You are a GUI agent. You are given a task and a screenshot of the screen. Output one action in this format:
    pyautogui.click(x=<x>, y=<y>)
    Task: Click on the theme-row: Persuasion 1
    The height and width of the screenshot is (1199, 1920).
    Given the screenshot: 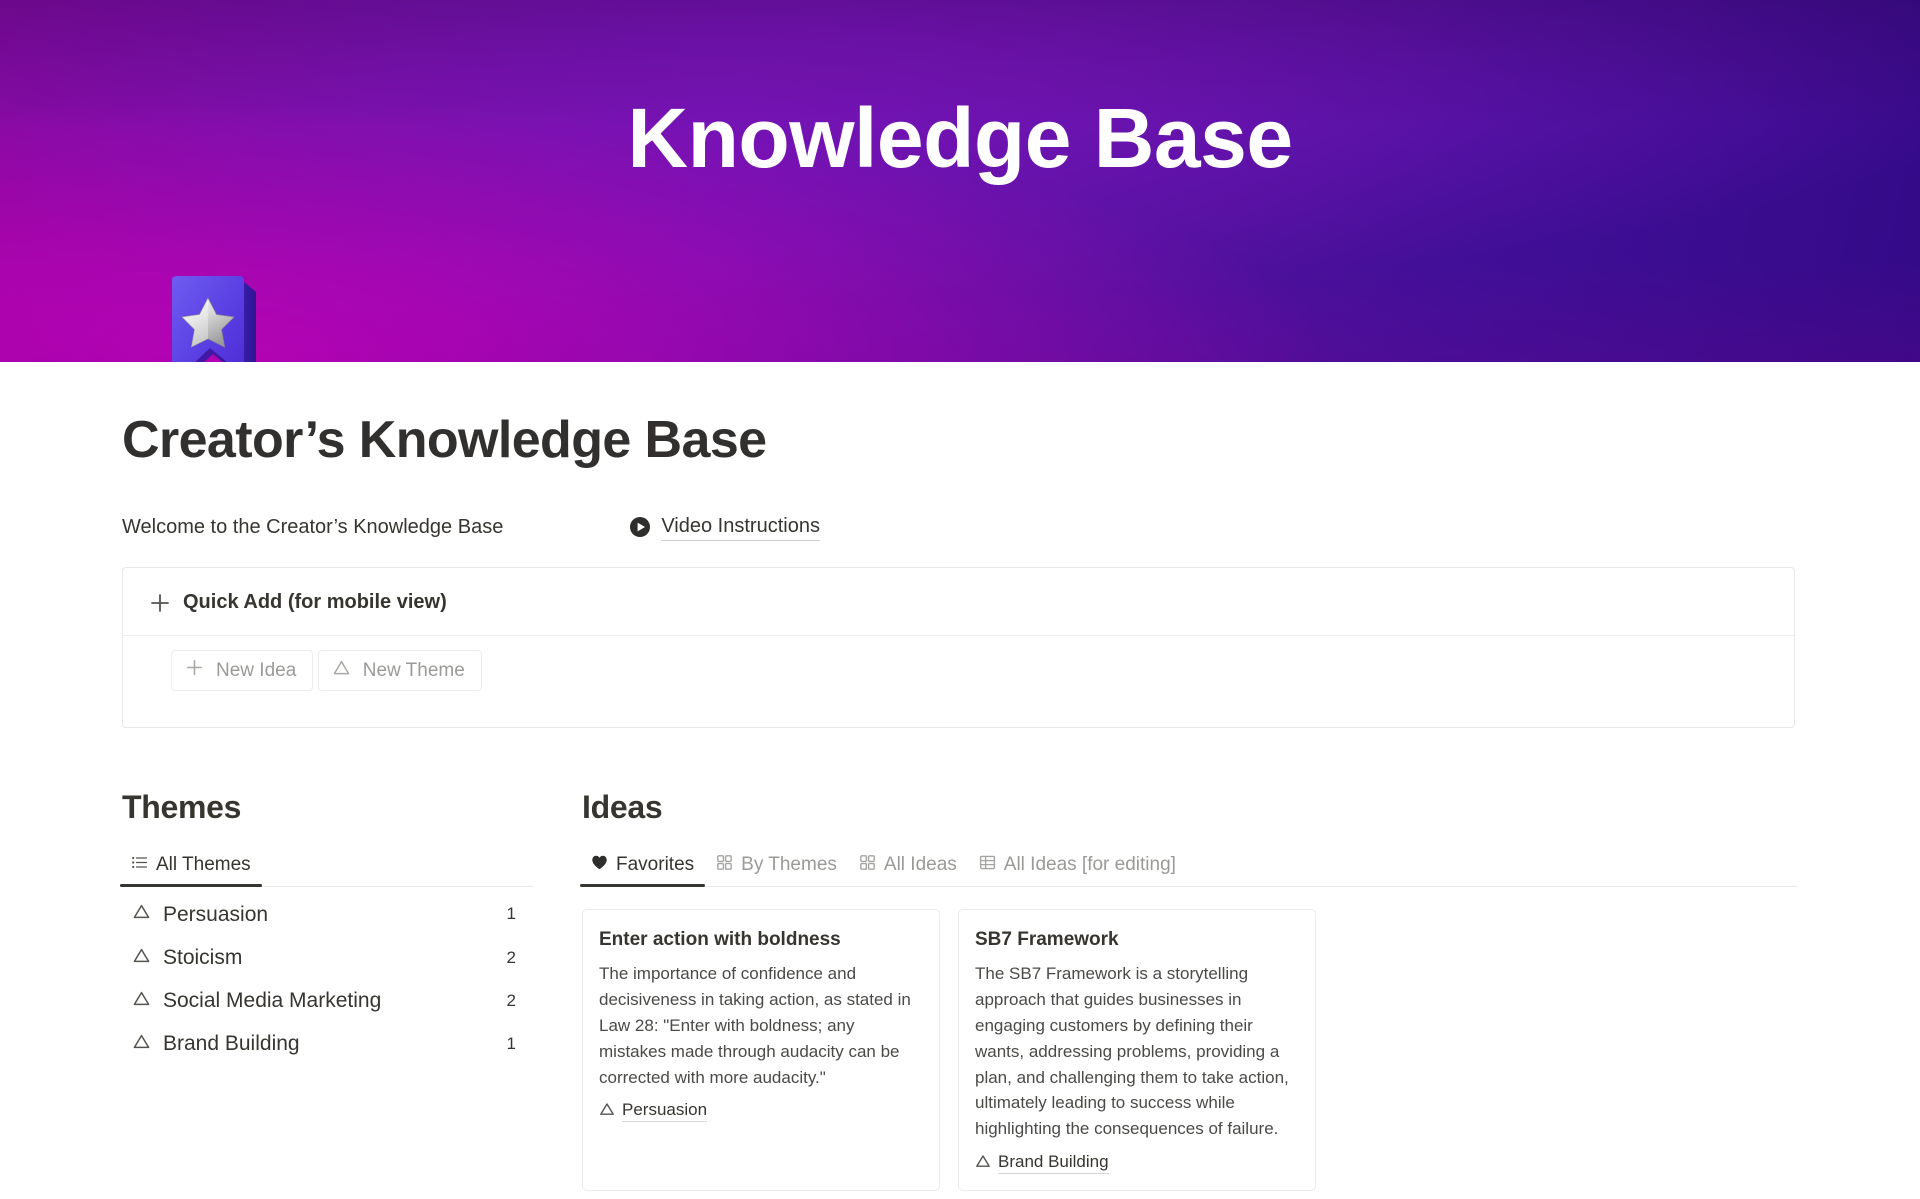 What is the action you would take?
    pyautogui.click(x=328, y=914)
    